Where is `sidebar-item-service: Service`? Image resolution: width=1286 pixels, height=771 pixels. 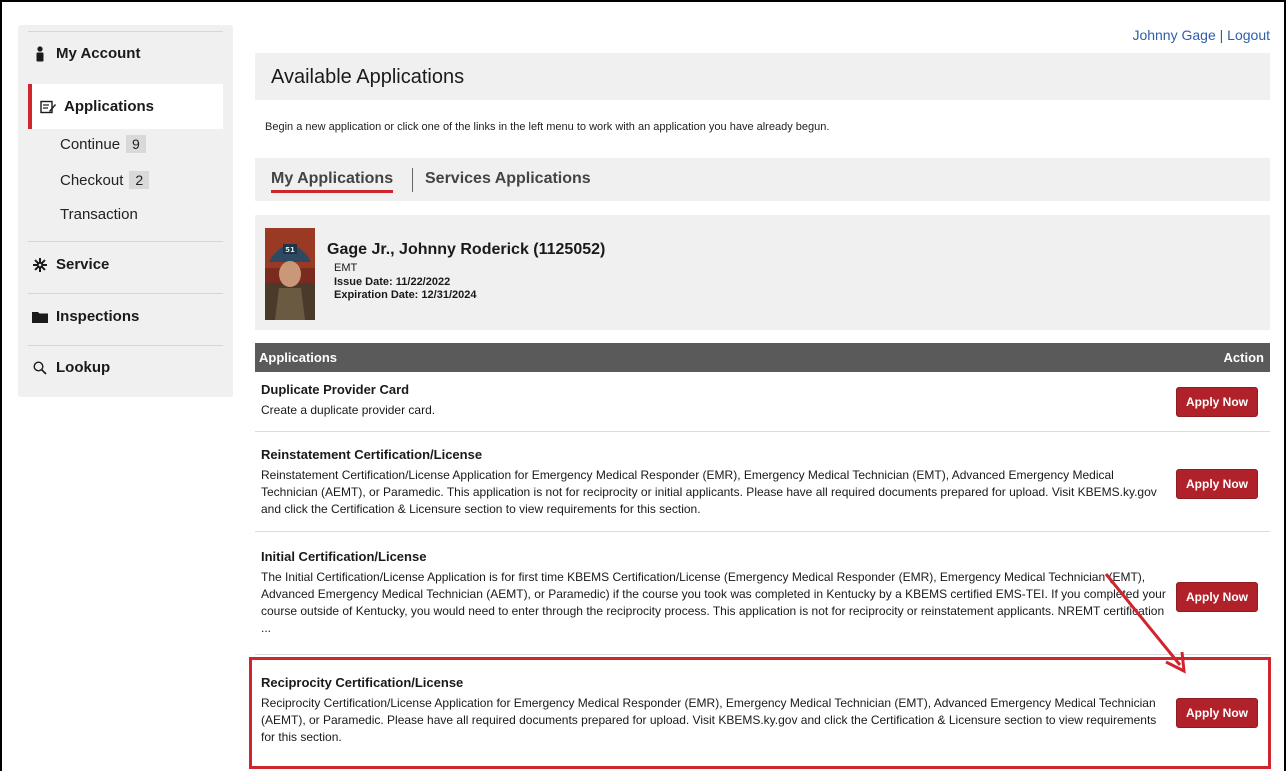
sidebar-item-service: Service is located at coordinates (70, 264).